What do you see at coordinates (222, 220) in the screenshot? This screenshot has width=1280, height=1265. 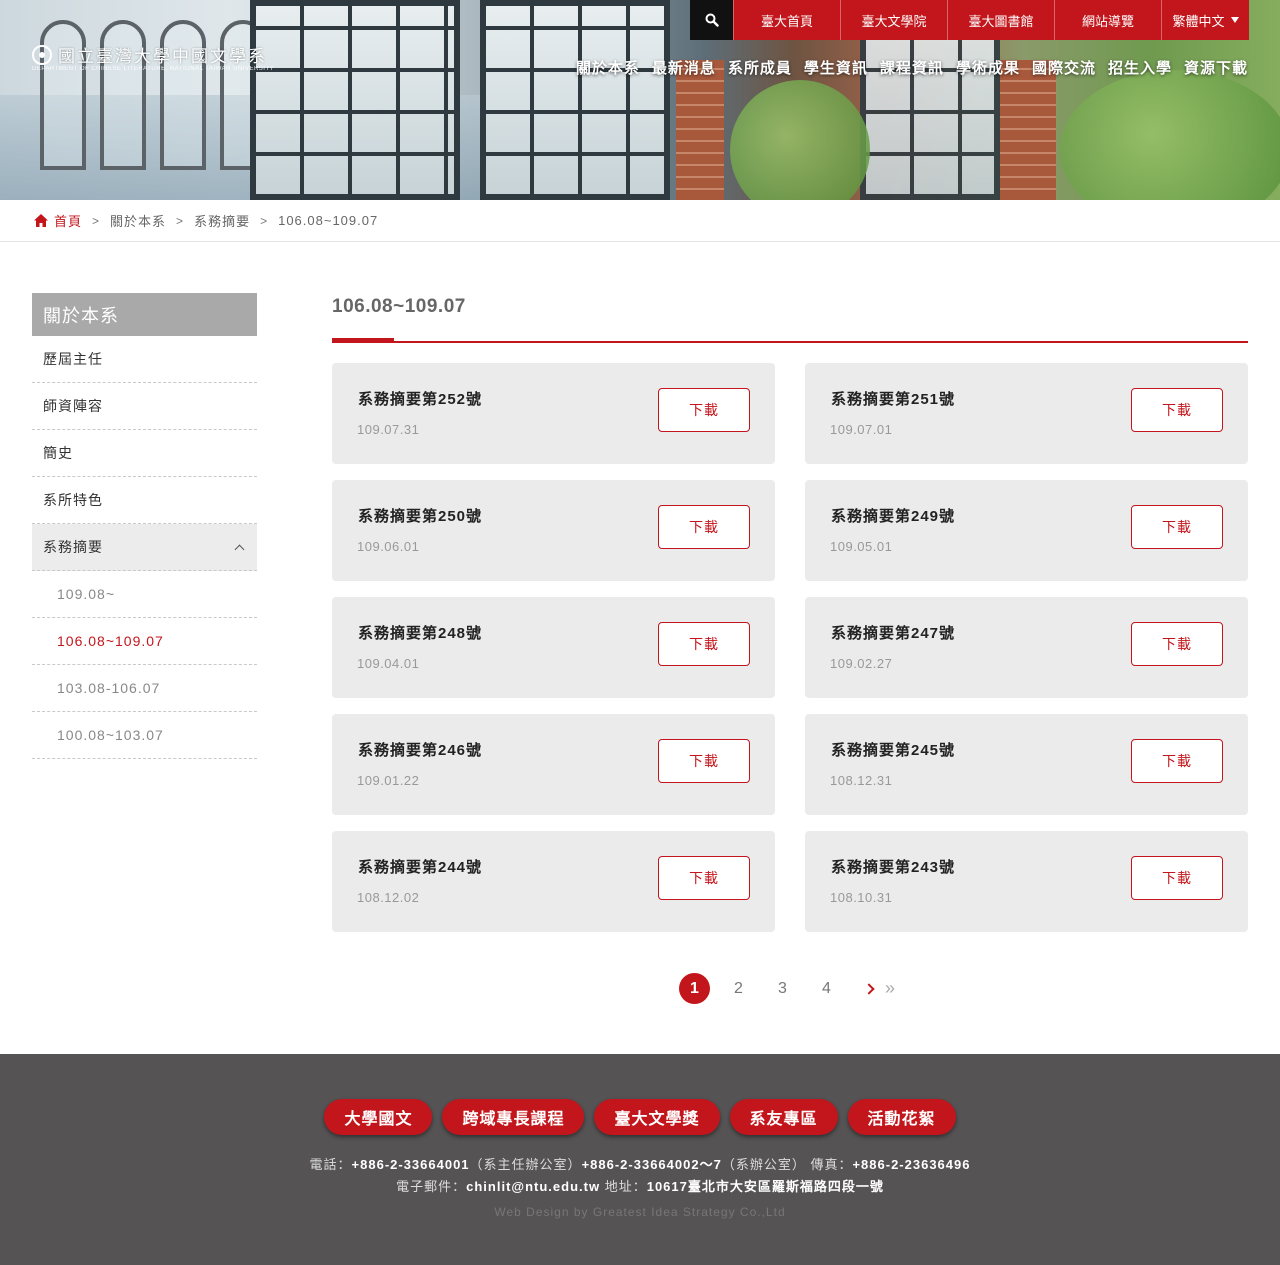 I see `breadcrumb-item: 系務摘要` at bounding box center [222, 220].